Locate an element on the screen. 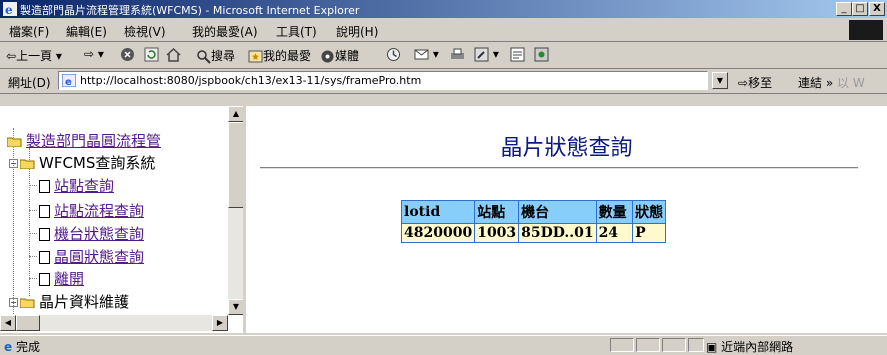 The width and height of the screenshot is (887, 355). page-done-icon: e is located at coordinates (8, 347).